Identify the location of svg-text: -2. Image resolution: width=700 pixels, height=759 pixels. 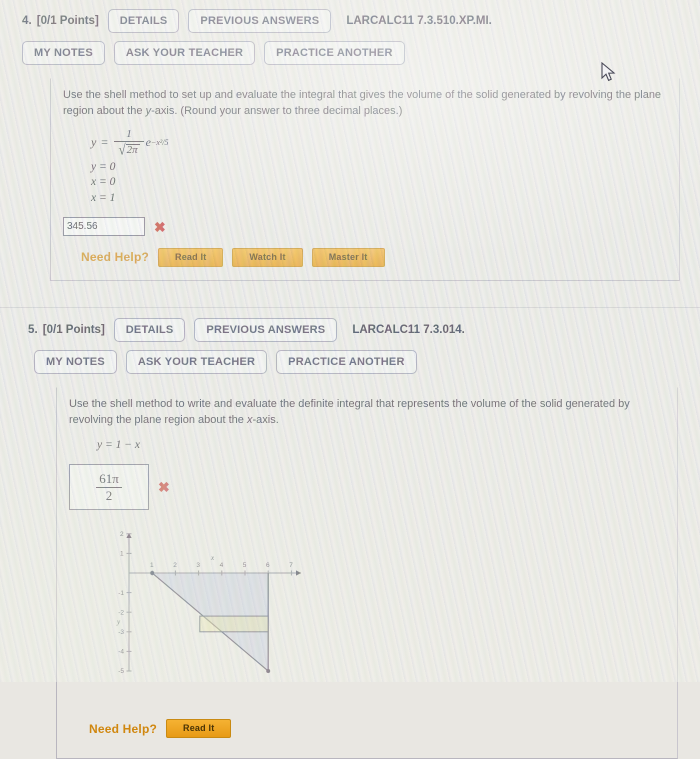
(121, 613).